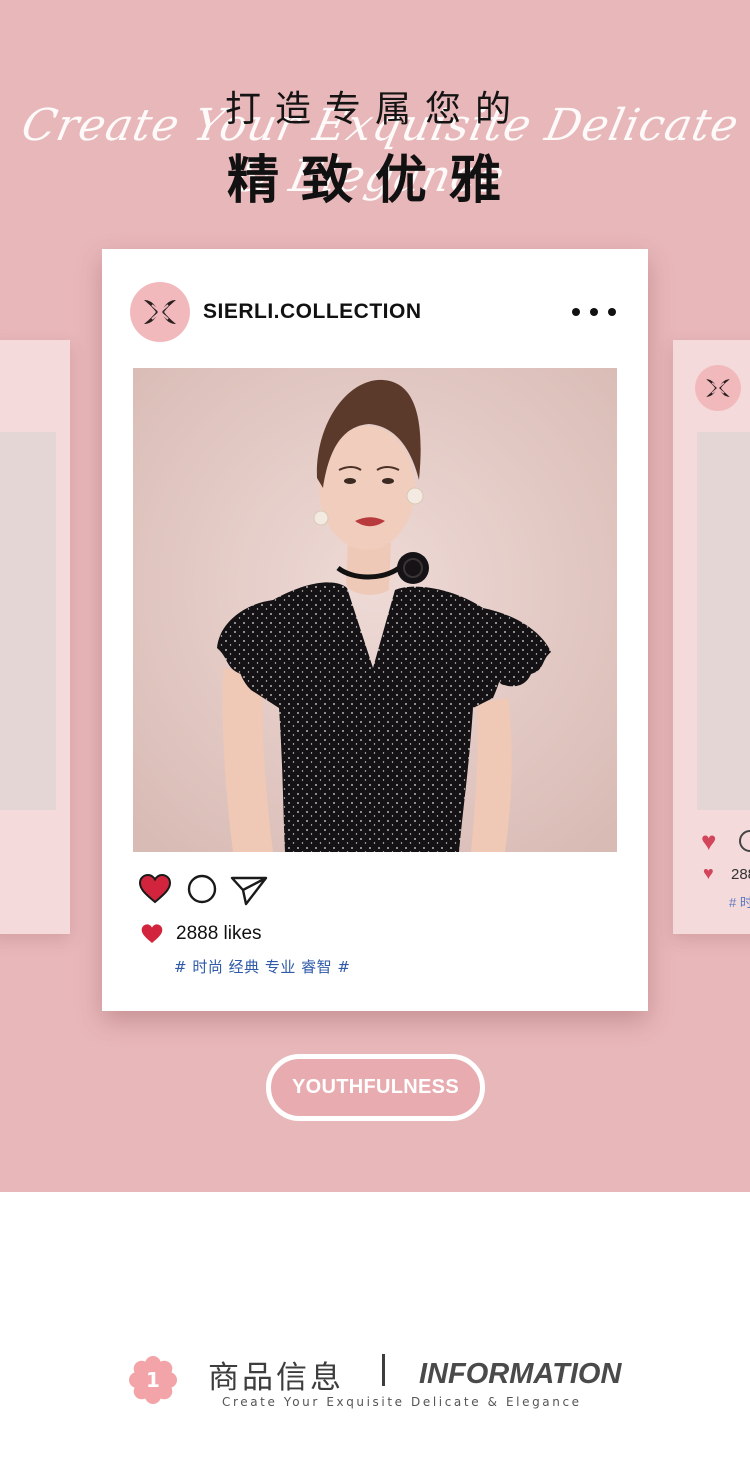 Image resolution: width=750 pixels, height=1461 pixels. Describe the element at coordinates (375, 1087) in the screenshot. I see `youthfulness-button: YOUTHFULNESS` at that location.